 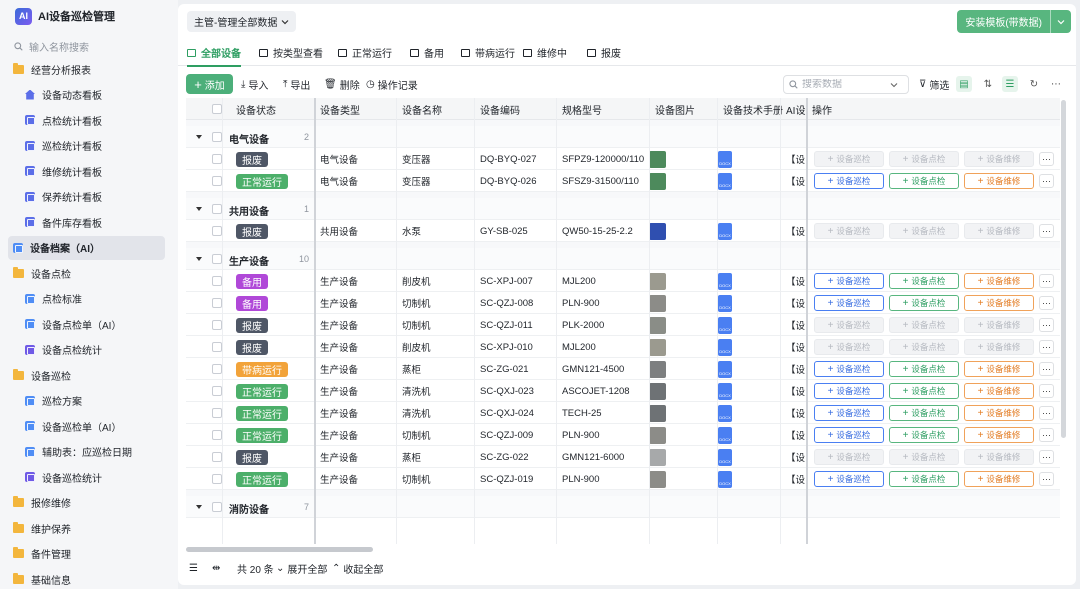 What do you see at coordinates (988, 84) in the screenshot?
I see `sort-icon: ⇅` at bounding box center [988, 84].